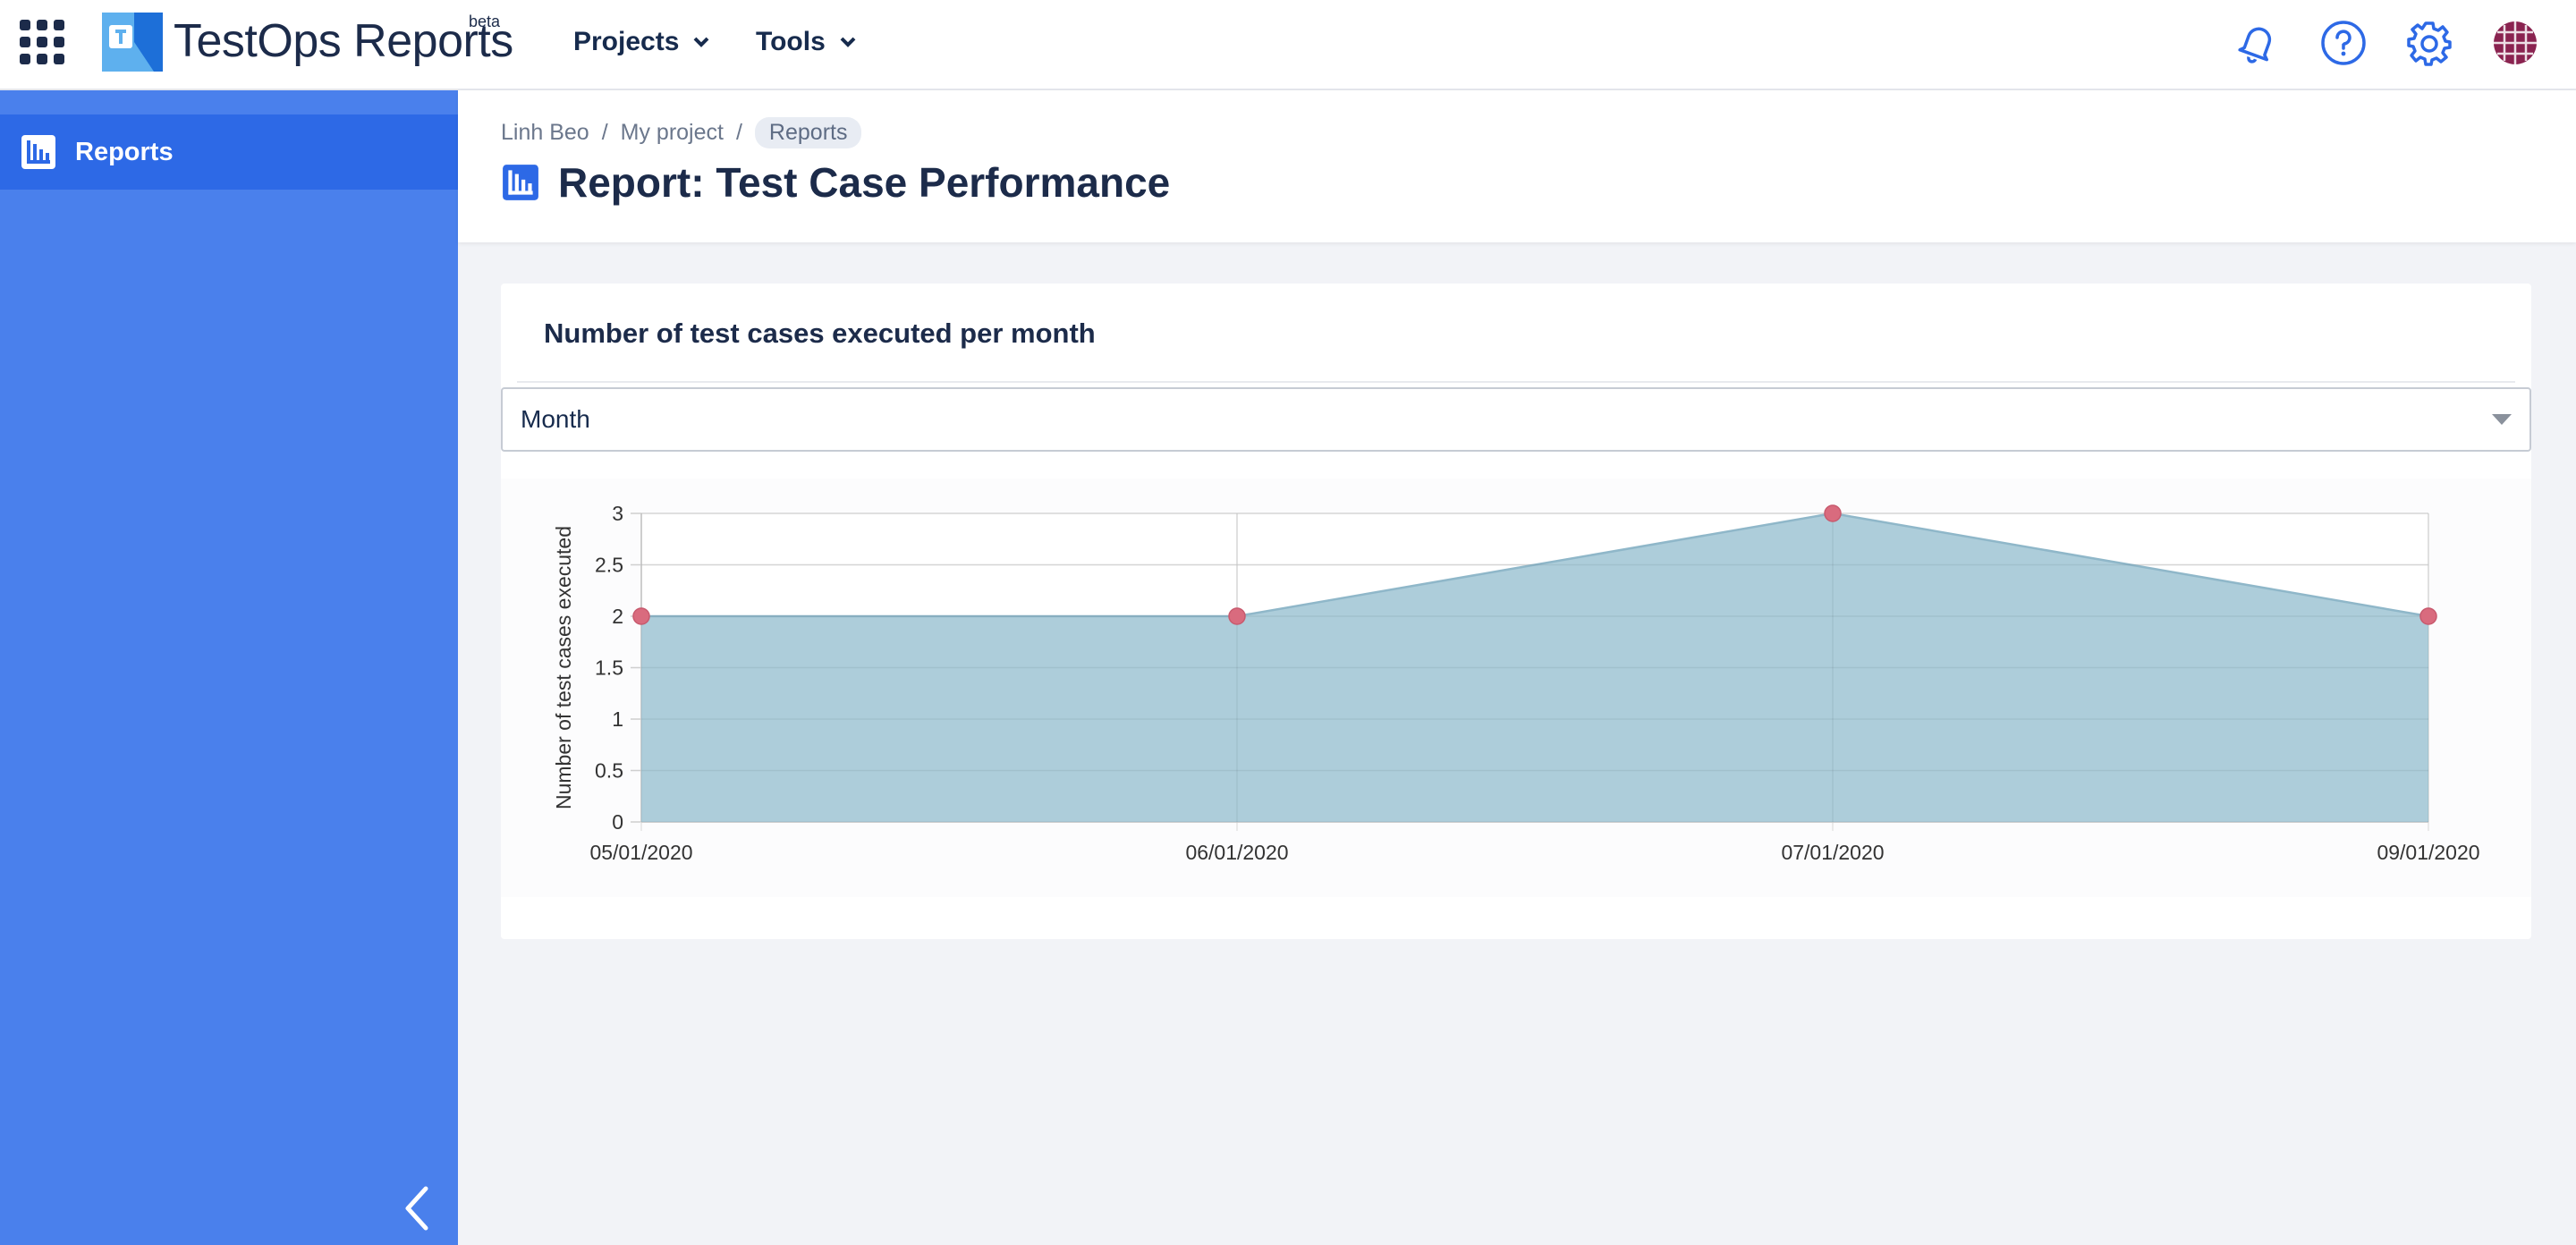 The height and width of the screenshot is (1245, 2576). Describe the element at coordinates (343, 41) in the screenshot. I see `brand-name: TestOps Reports` at that location.